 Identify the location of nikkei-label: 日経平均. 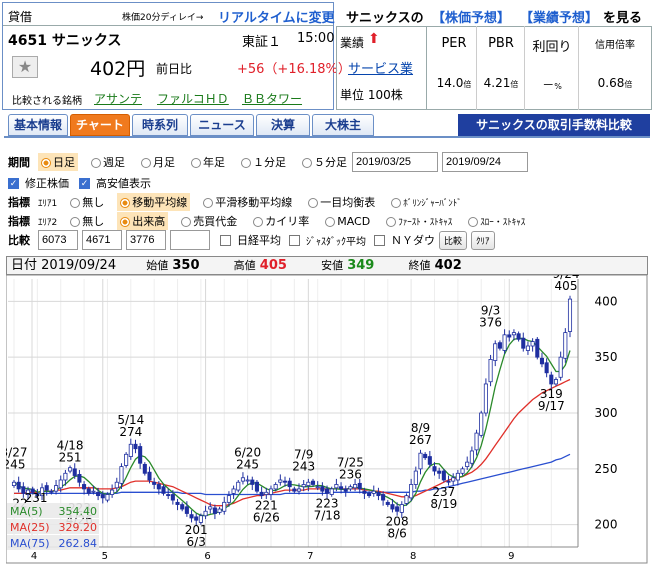
(259, 240).